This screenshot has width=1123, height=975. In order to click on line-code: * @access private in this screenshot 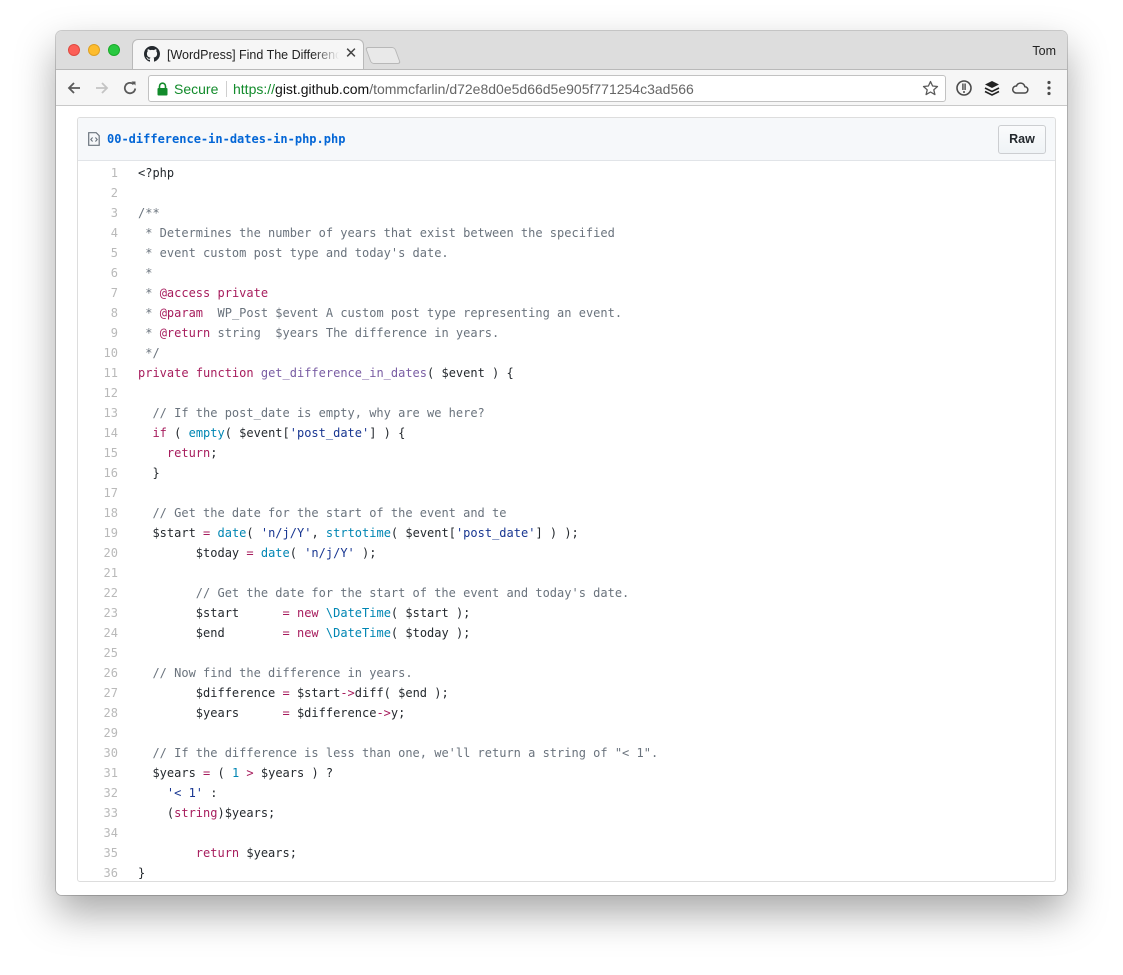, I will do `click(203, 293)`.